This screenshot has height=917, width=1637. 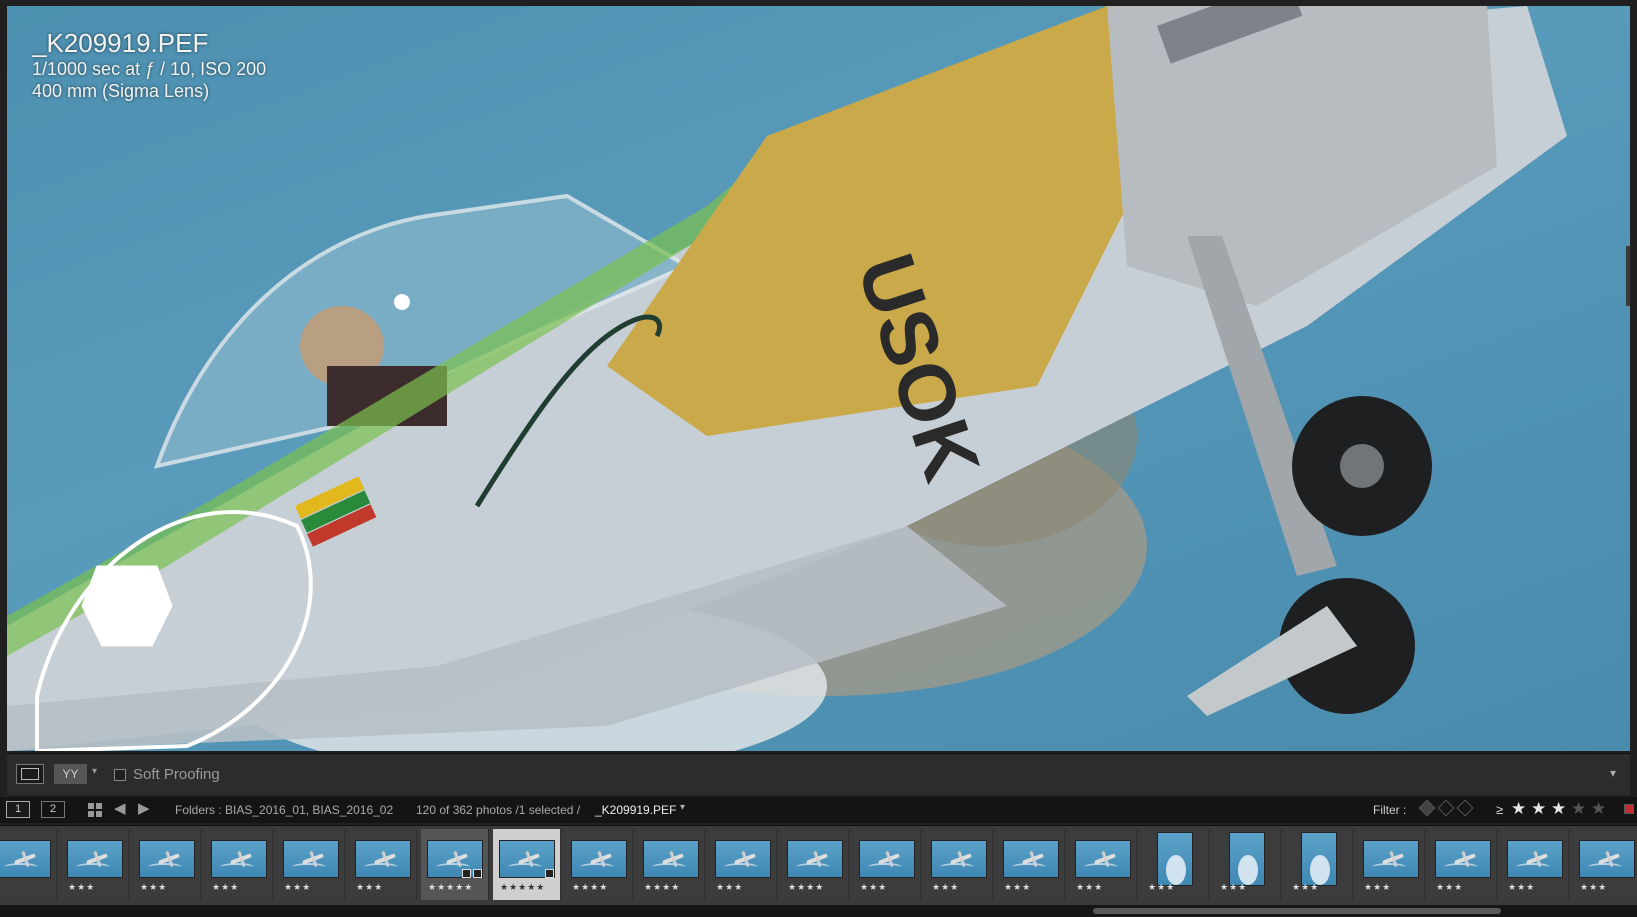 What do you see at coordinates (120, 808) in the screenshot?
I see `back-arrow-icon: ◀` at bounding box center [120, 808].